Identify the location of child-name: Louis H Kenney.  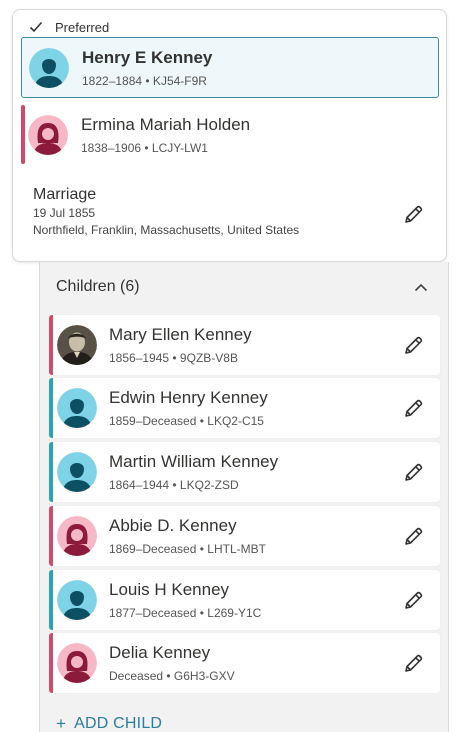
(169, 589).